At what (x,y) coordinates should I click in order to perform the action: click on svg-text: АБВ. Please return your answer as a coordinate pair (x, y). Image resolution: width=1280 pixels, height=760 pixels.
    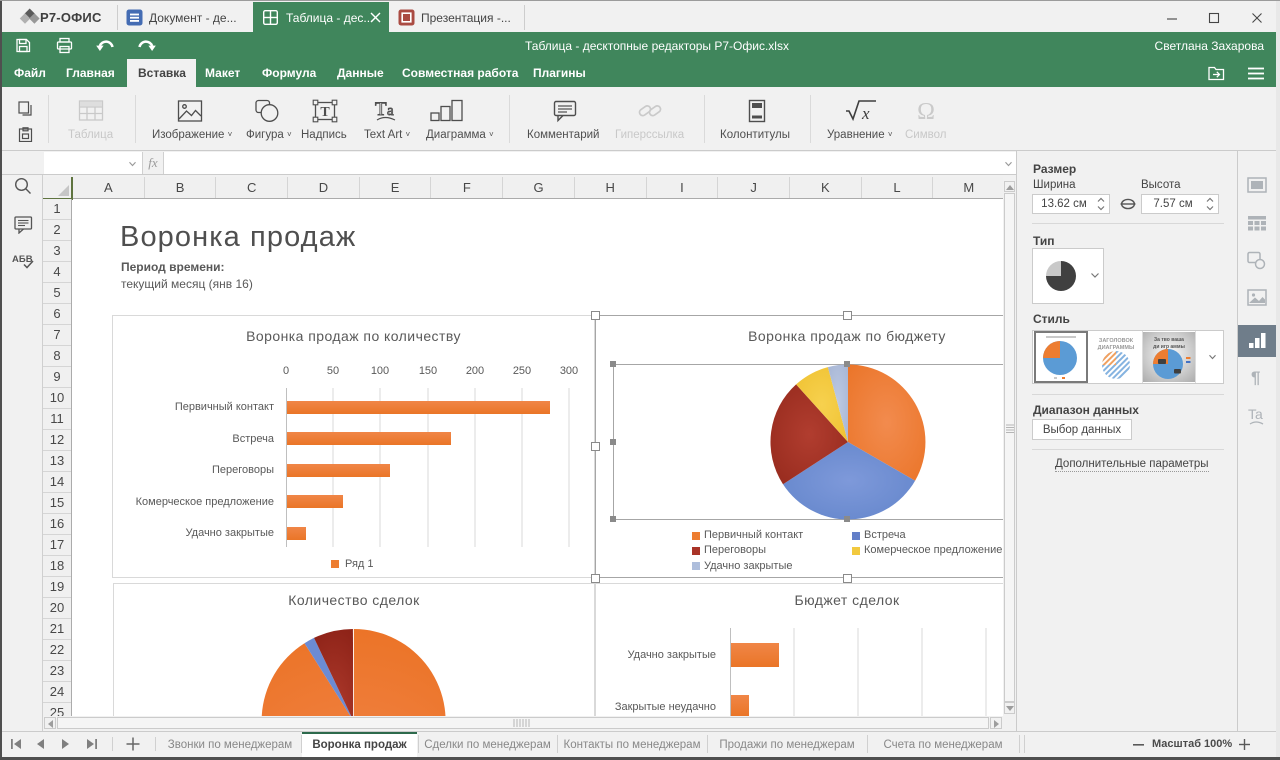
    Looking at the image, I should click on (22, 259).